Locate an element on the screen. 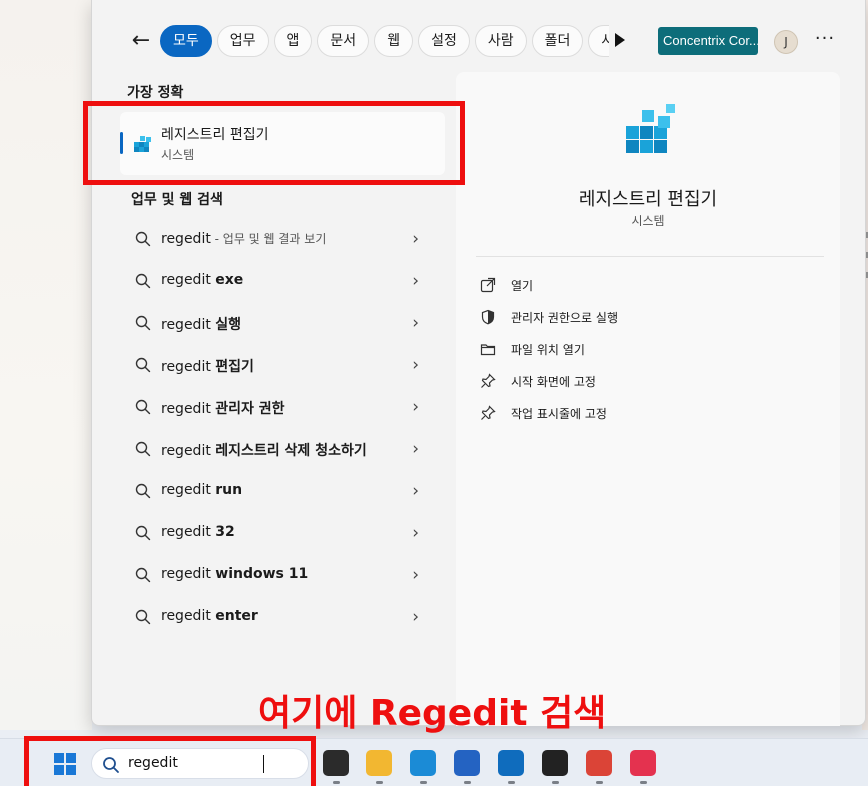 The width and height of the screenshot is (868, 786). detail-app-name: 레지스트리 편집기 is located at coordinates (648, 199).